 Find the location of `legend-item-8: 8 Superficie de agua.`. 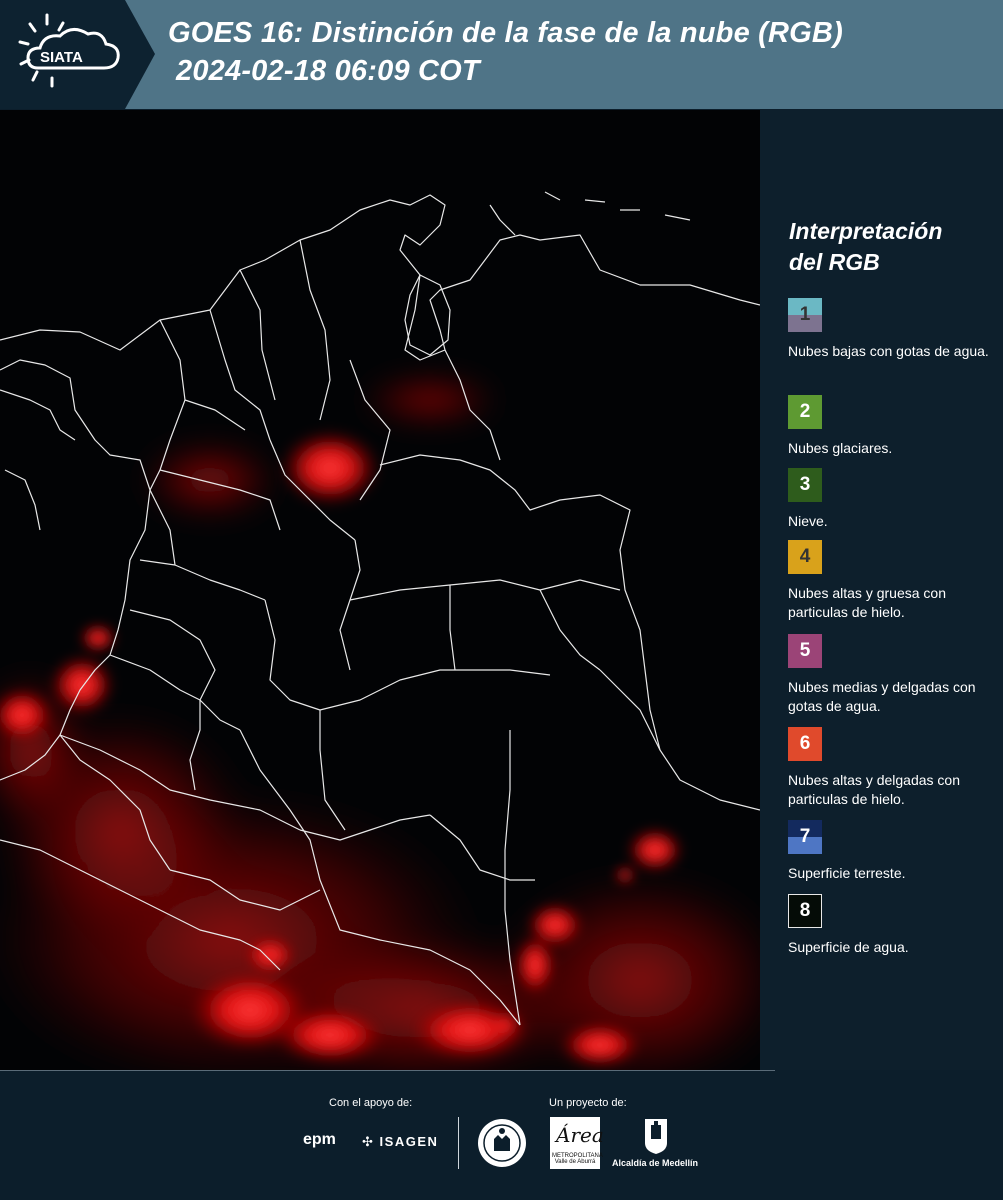

legend-item-8: 8 Superficie de agua. is located at coordinates (894, 925).